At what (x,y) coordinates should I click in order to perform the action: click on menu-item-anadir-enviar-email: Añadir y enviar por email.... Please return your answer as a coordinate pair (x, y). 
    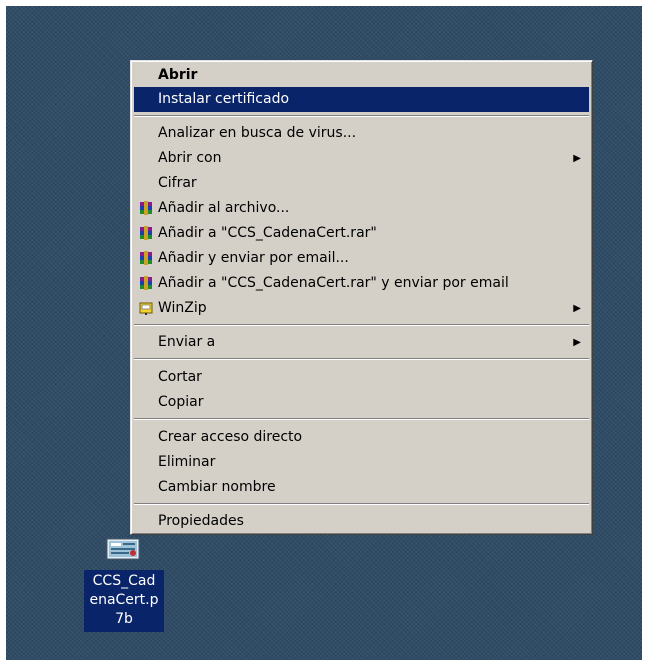
    Looking at the image, I should click on (361, 258).